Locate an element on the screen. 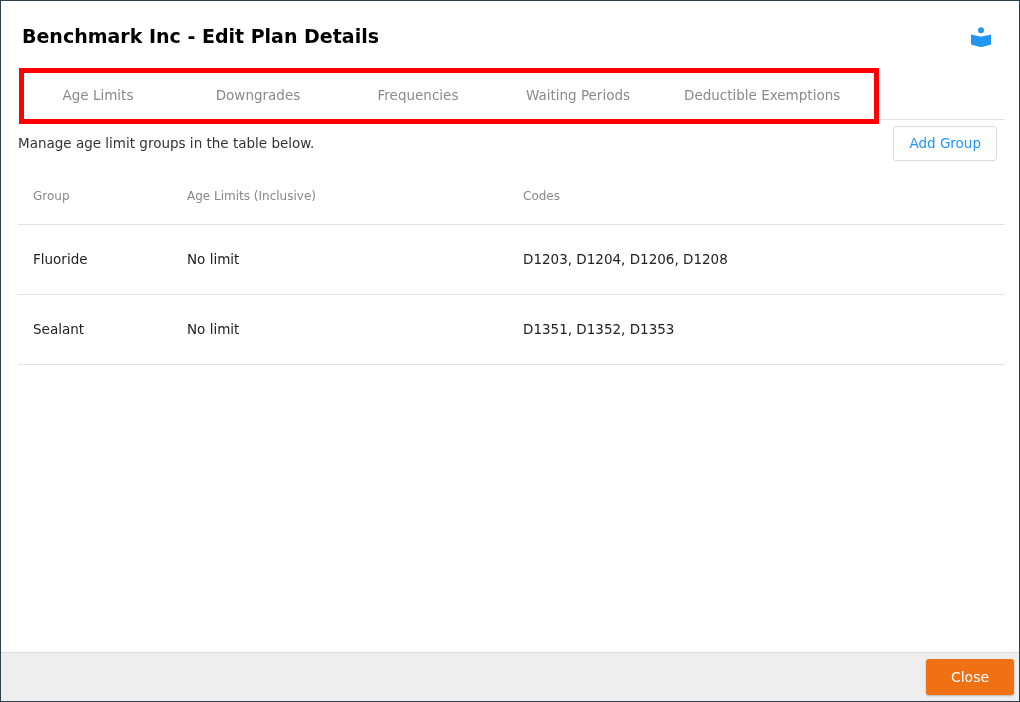  description-text: Manage age limit groups in the table below. is located at coordinates (166, 144).